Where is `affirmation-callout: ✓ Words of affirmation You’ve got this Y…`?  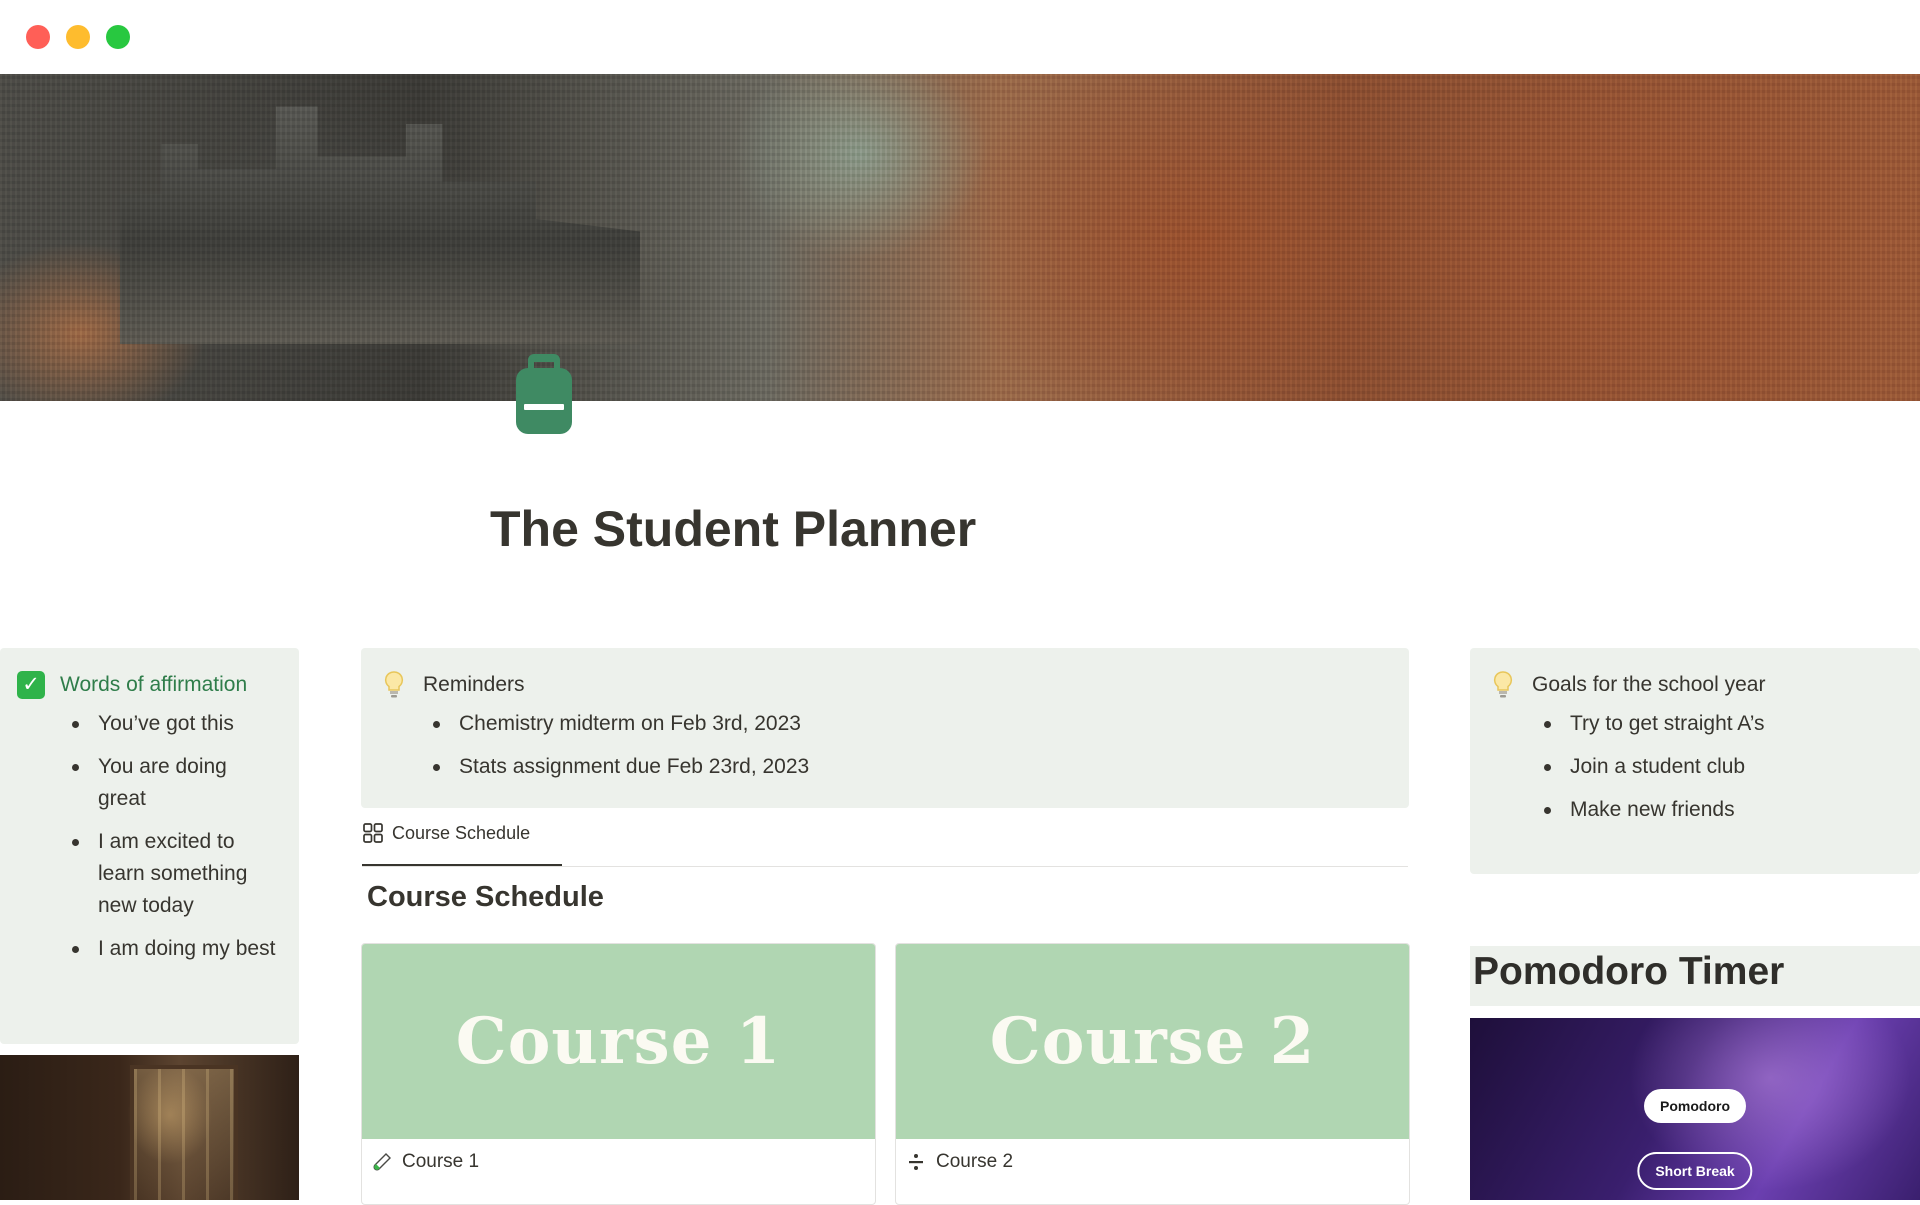 affirmation-callout: ✓ Words of affirmation You’ve got this Y… is located at coordinates (149, 846).